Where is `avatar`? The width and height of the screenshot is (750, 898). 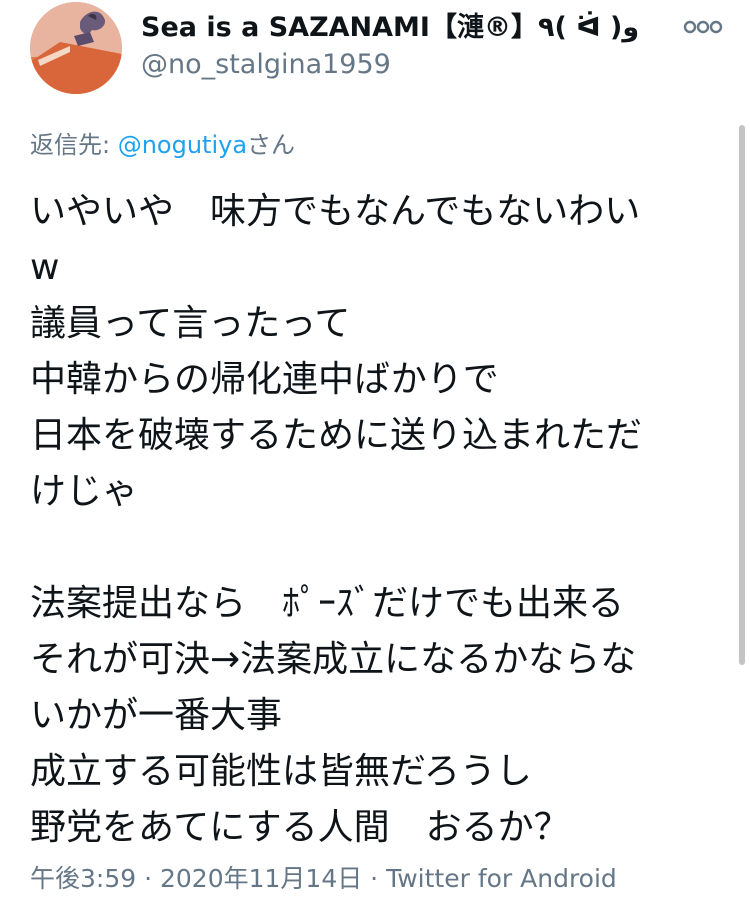
avatar is located at coordinates (76, 48).